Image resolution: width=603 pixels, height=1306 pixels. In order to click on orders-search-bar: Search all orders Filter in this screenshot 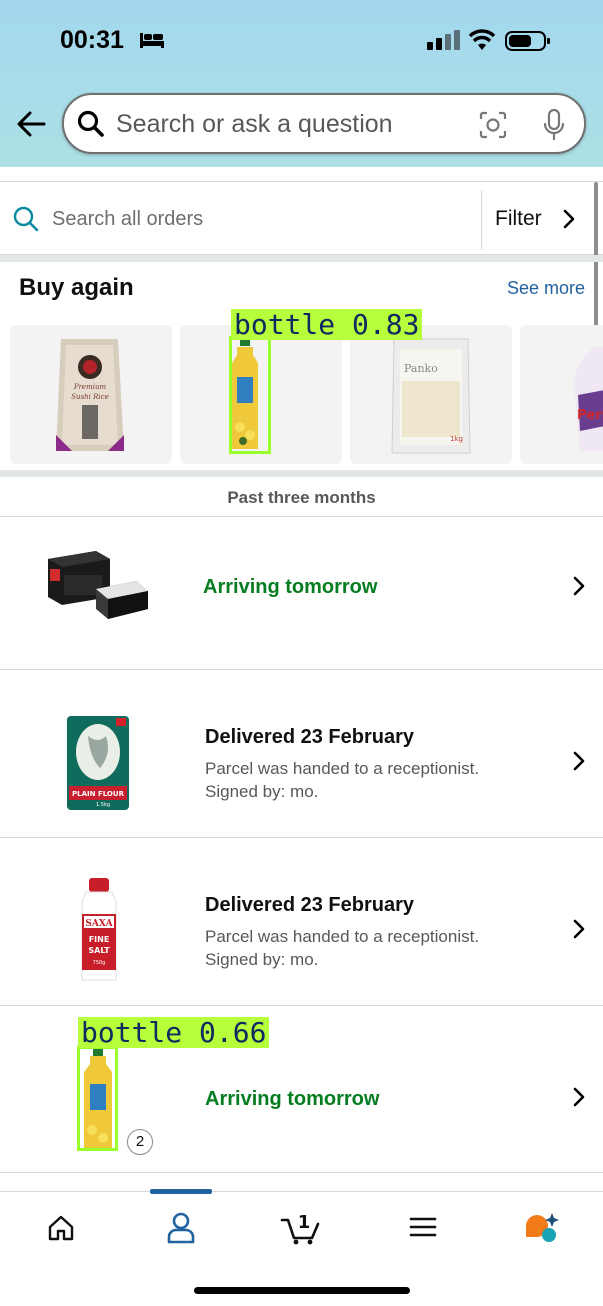, I will do `click(301, 218)`.